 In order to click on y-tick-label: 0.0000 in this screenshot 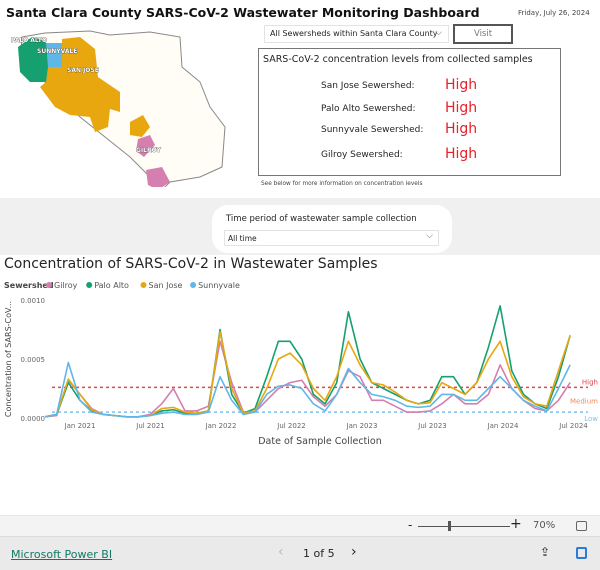, I will do `click(33, 419)`.